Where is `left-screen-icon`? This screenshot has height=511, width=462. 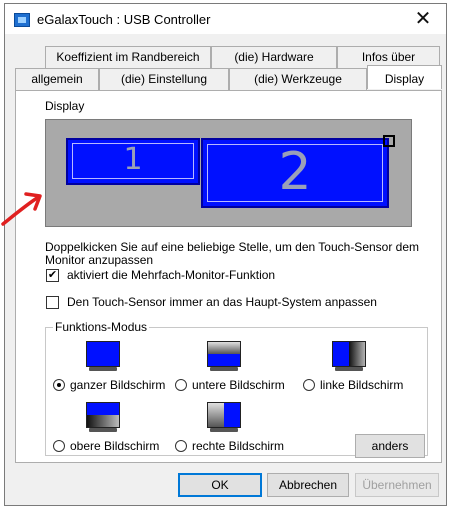
left-screen-icon is located at coordinates (349, 356).